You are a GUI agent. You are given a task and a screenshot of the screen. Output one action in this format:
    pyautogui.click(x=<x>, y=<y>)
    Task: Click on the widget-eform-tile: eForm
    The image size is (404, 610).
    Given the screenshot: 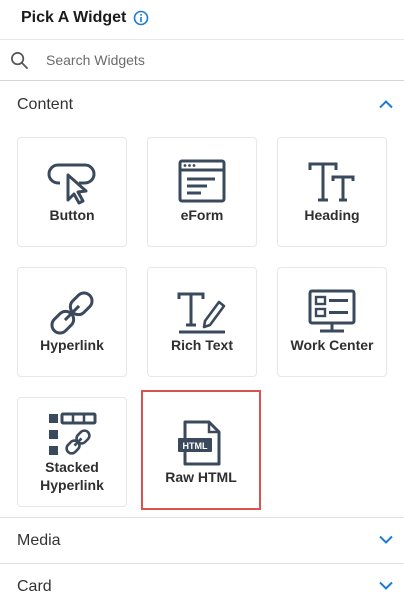 What is the action you would take?
    pyautogui.click(x=202, y=192)
    